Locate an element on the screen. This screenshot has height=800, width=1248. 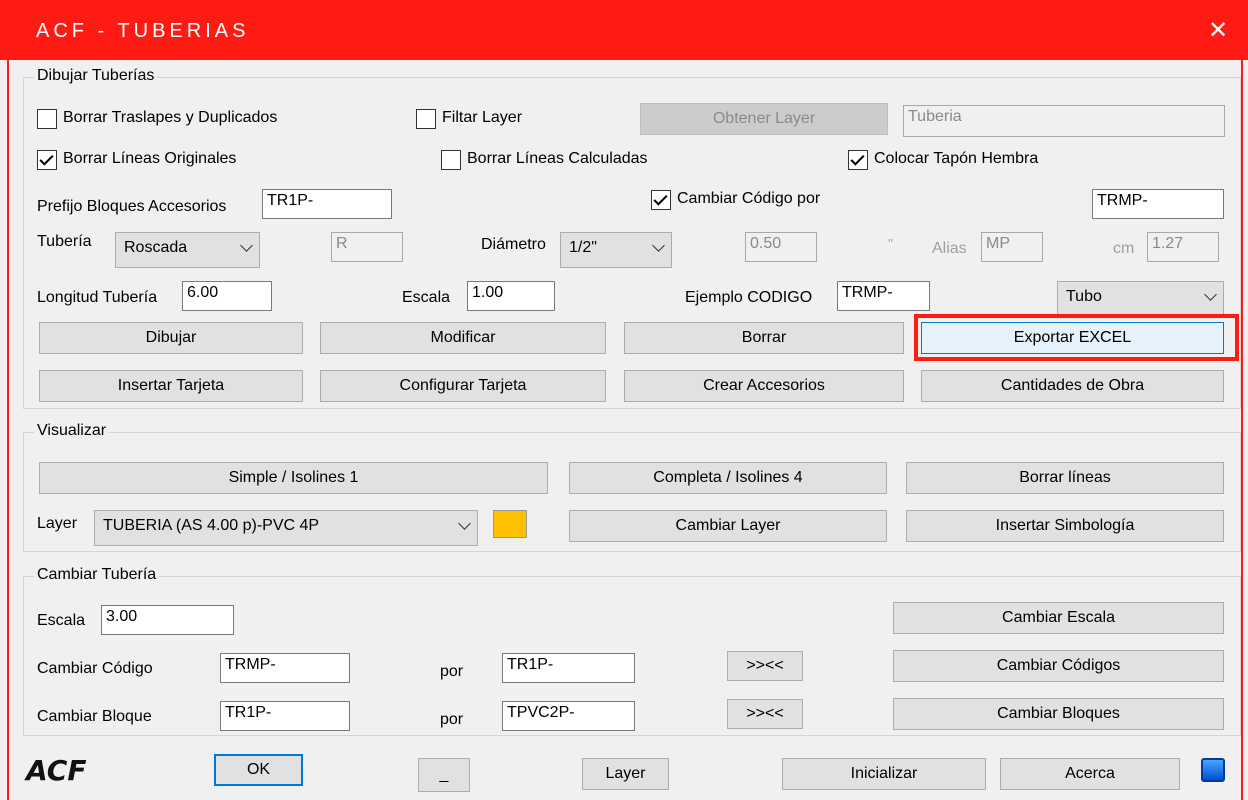
filtar-layer-checkbox is located at coordinates (426, 119).